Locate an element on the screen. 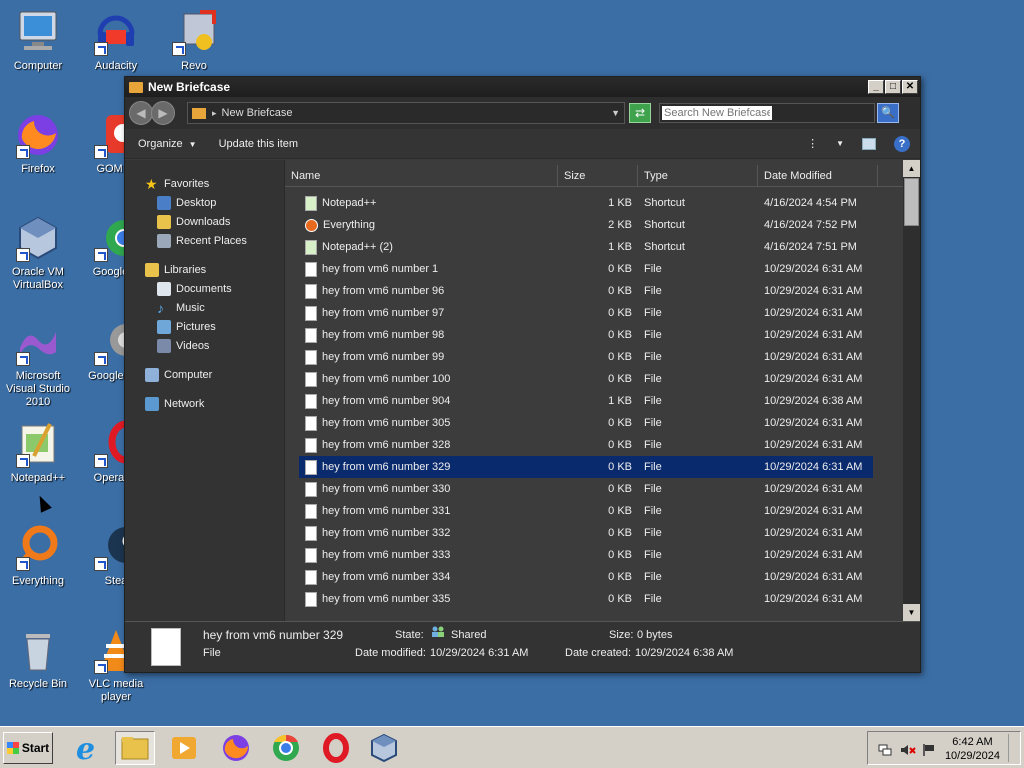 Image resolution: width=1024 pixels, height=768 pixels. maximize-button: □ is located at coordinates (893, 87).